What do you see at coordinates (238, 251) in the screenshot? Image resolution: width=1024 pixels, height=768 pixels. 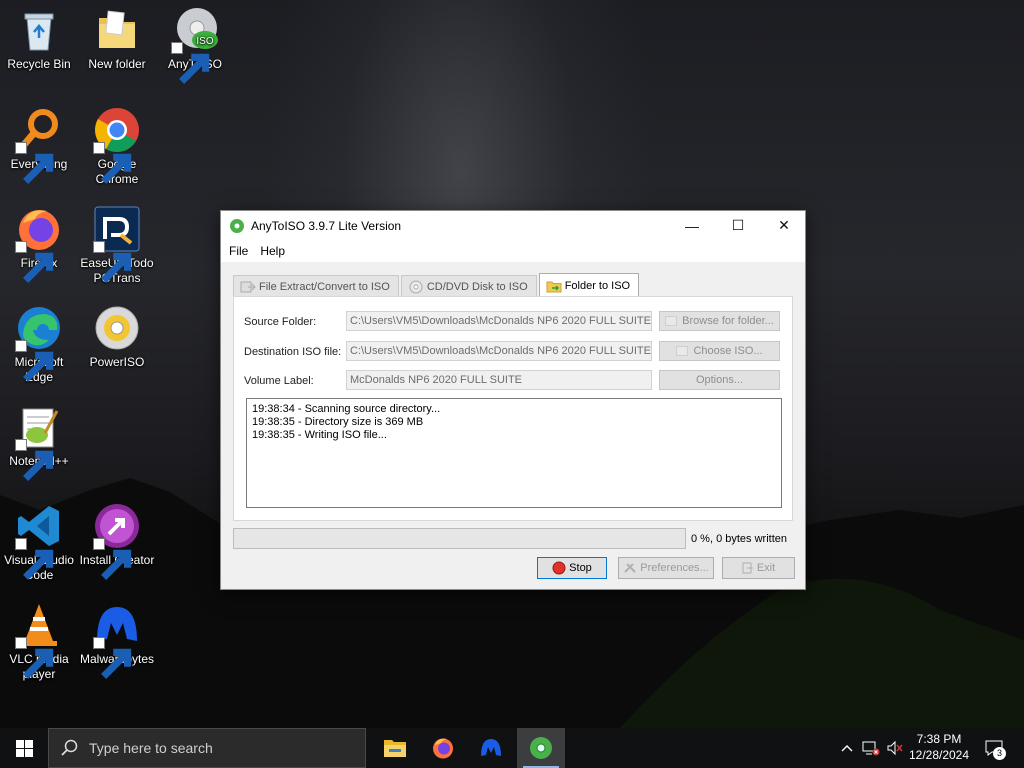 I see `menu-file: File` at bounding box center [238, 251].